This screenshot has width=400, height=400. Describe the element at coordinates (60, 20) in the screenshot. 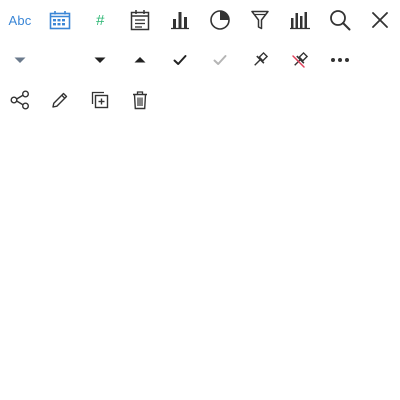

I see `date-type-icon` at that location.